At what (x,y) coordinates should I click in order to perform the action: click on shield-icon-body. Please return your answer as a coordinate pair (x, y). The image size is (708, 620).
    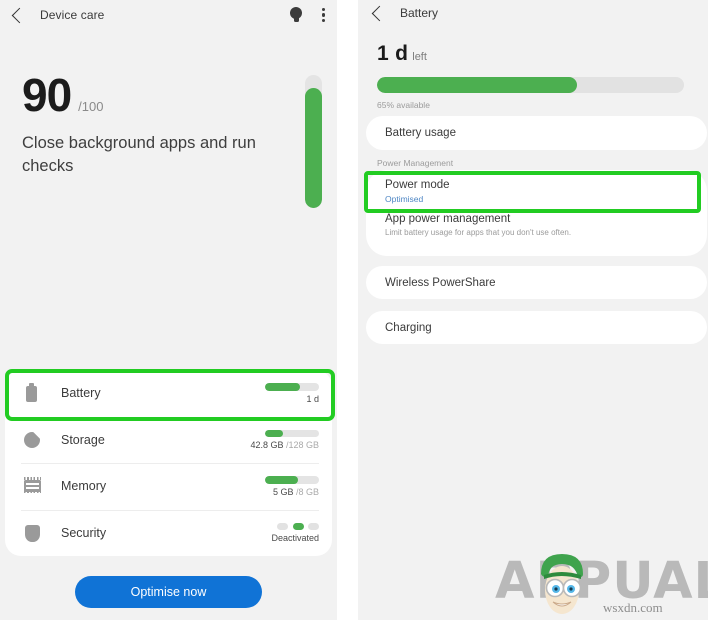
    Looking at the image, I should click on (32, 533).